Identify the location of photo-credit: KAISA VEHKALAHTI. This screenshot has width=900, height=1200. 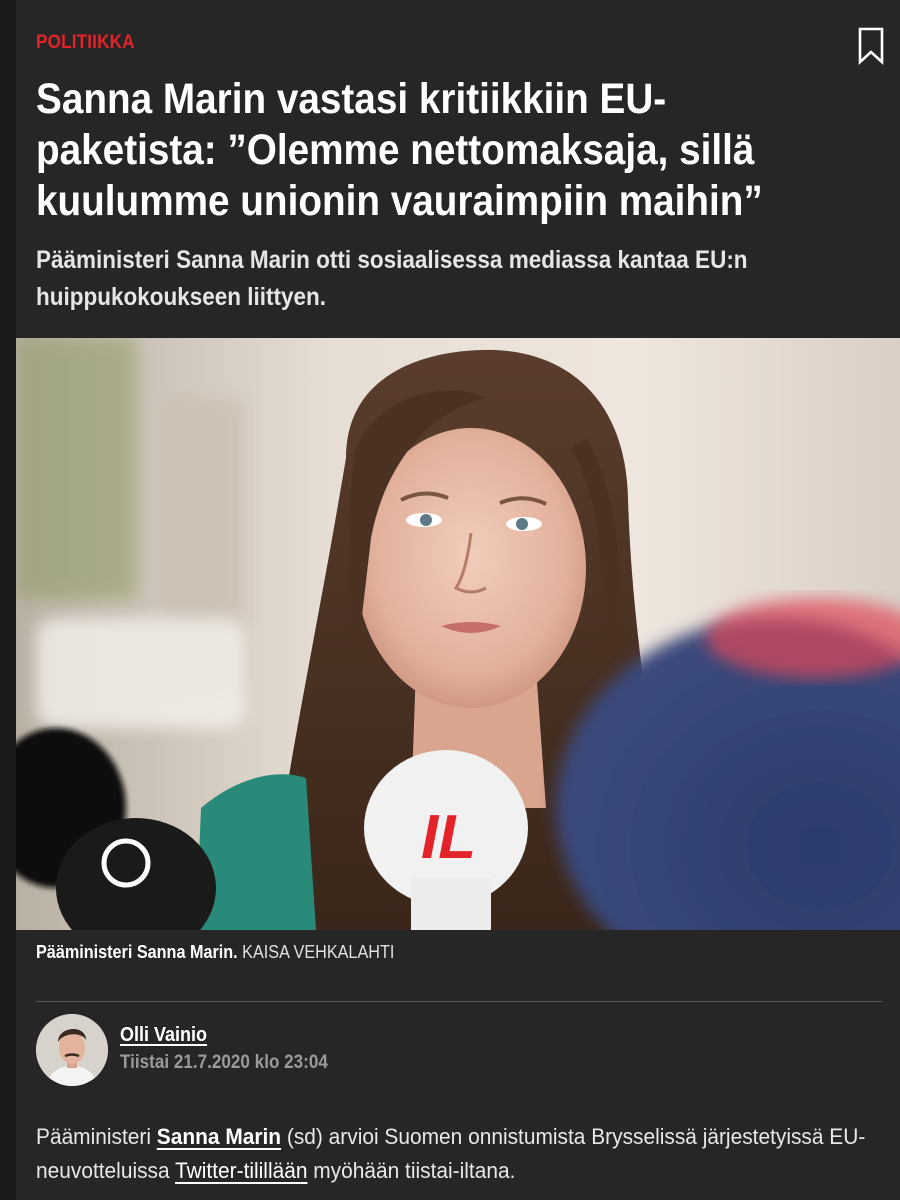
(318, 952).